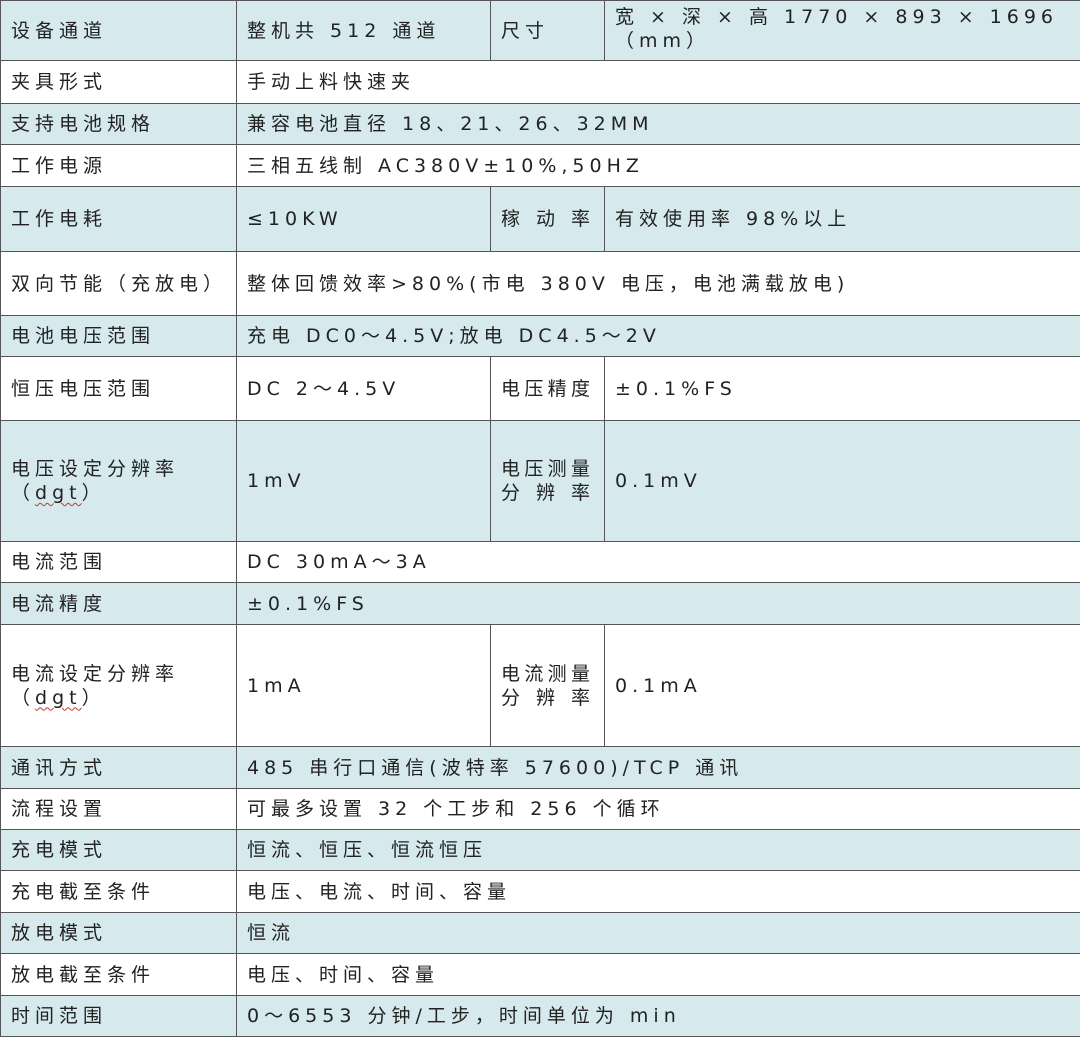 The height and width of the screenshot is (1037, 1080). I want to click on spec-label: 电流精度, so click(119, 604).